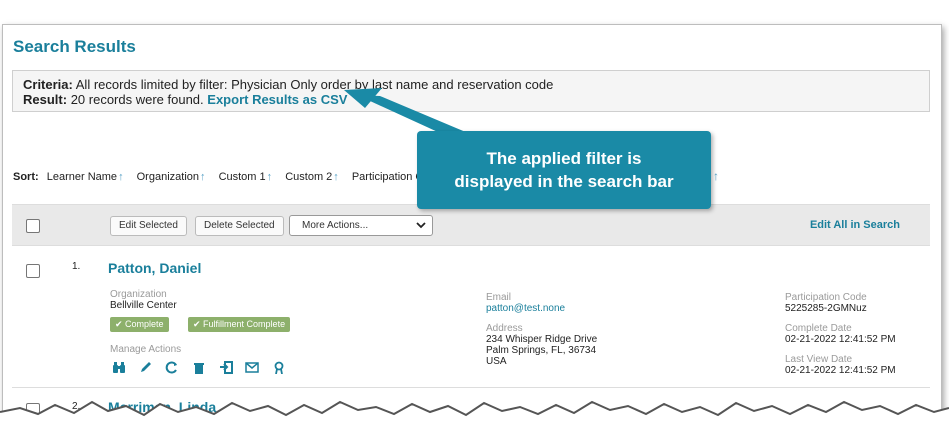 Image resolution: width=949 pixels, height=440 pixels. What do you see at coordinates (564, 181) in the screenshot?
I see `callout-line-2: displayed in the search bar` at bounding box center [564, 181].